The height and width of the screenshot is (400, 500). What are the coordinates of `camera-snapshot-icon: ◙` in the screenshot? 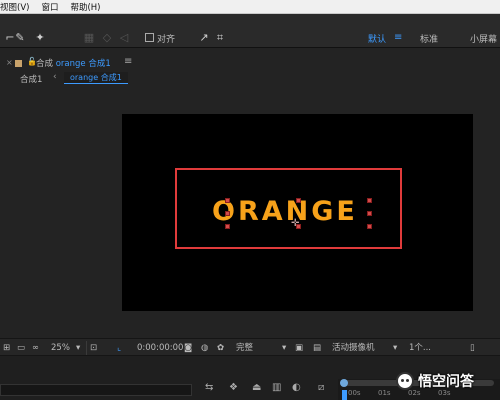 It's located at (188, 348).